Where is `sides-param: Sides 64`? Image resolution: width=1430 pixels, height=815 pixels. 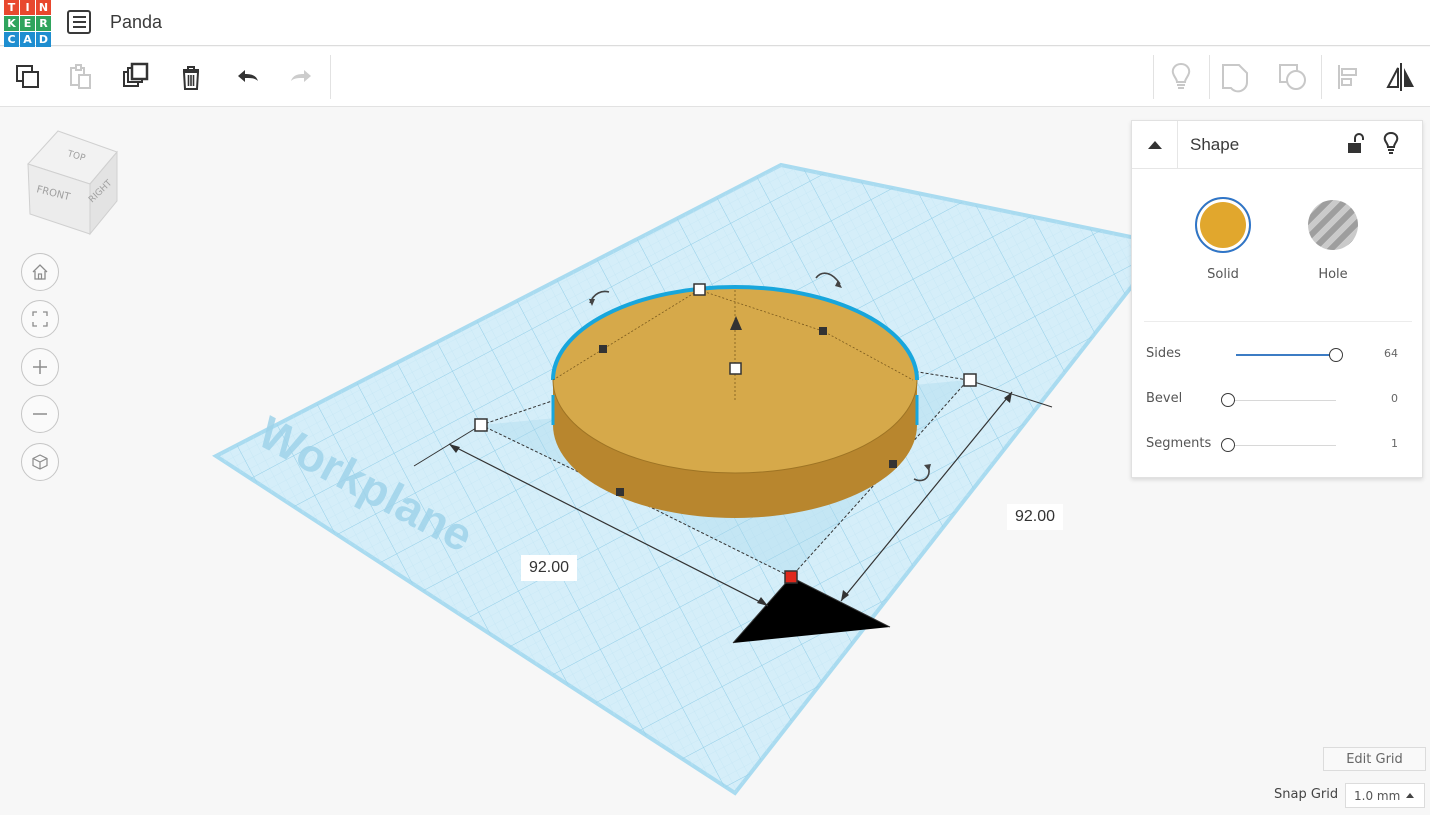 sides-param: Sides 64 is located at coordinates (1277, 356).